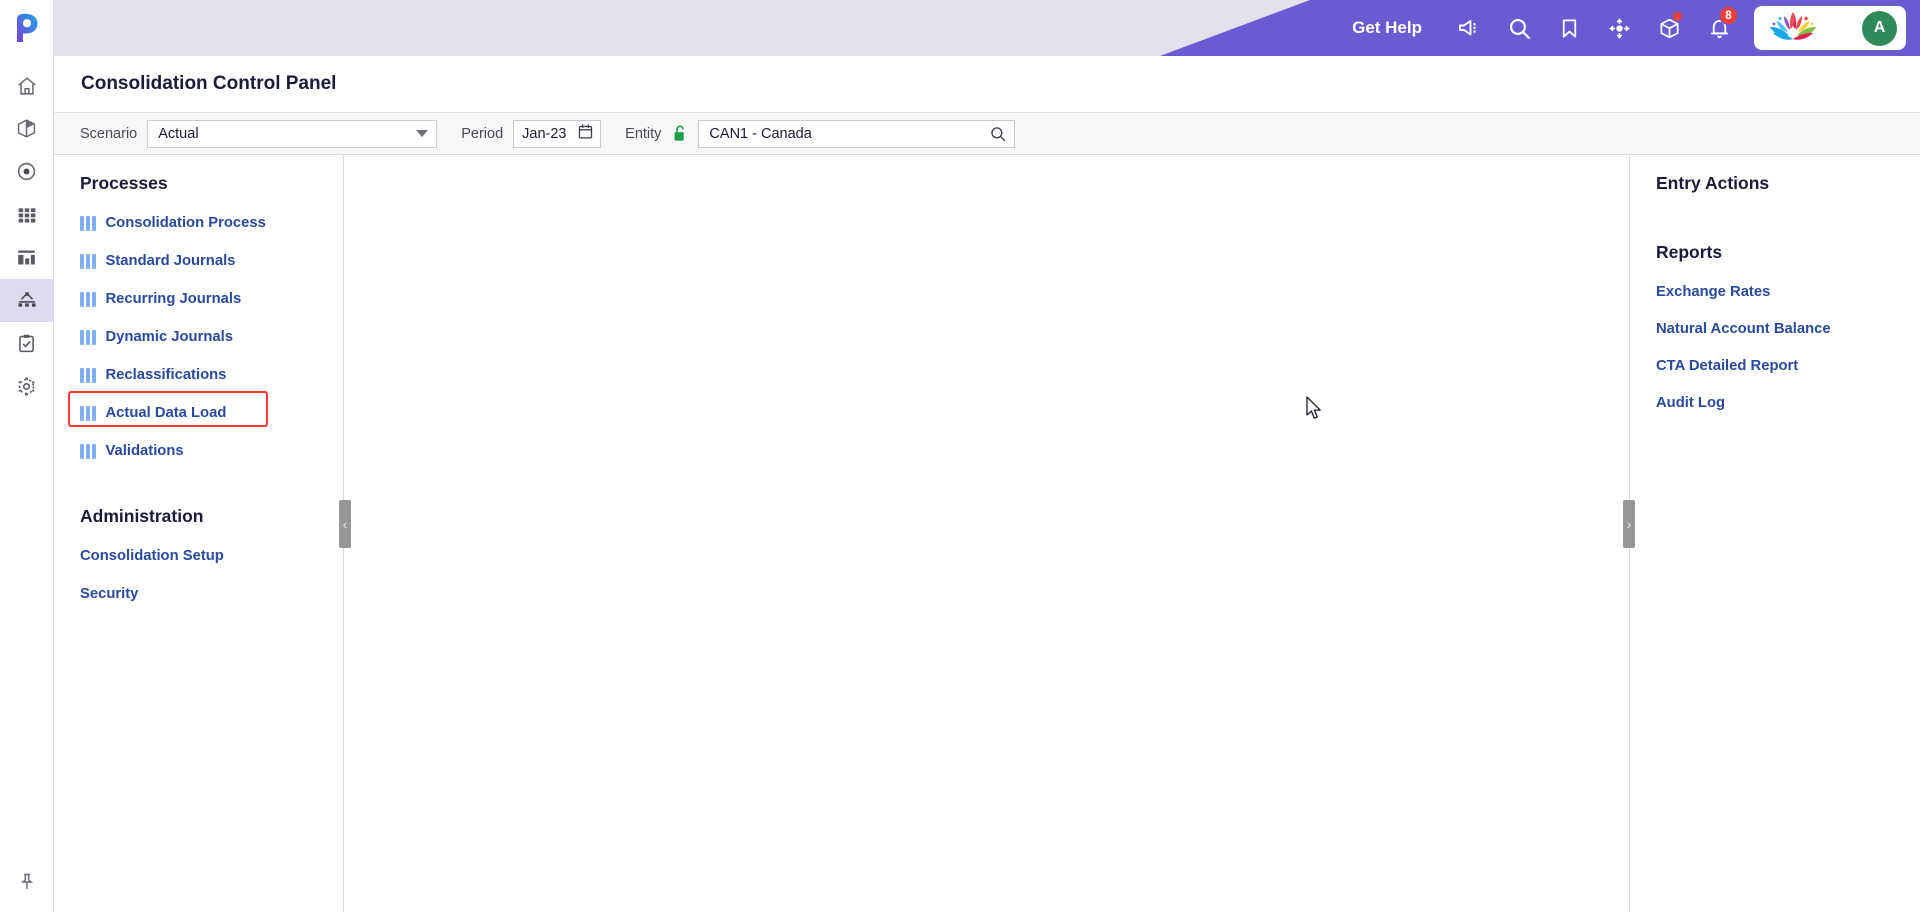  What do you see at coordinates (1387, 28) in the screenshot?
I see `get-help-link: Get Help` at bounding box center [1387, 28].